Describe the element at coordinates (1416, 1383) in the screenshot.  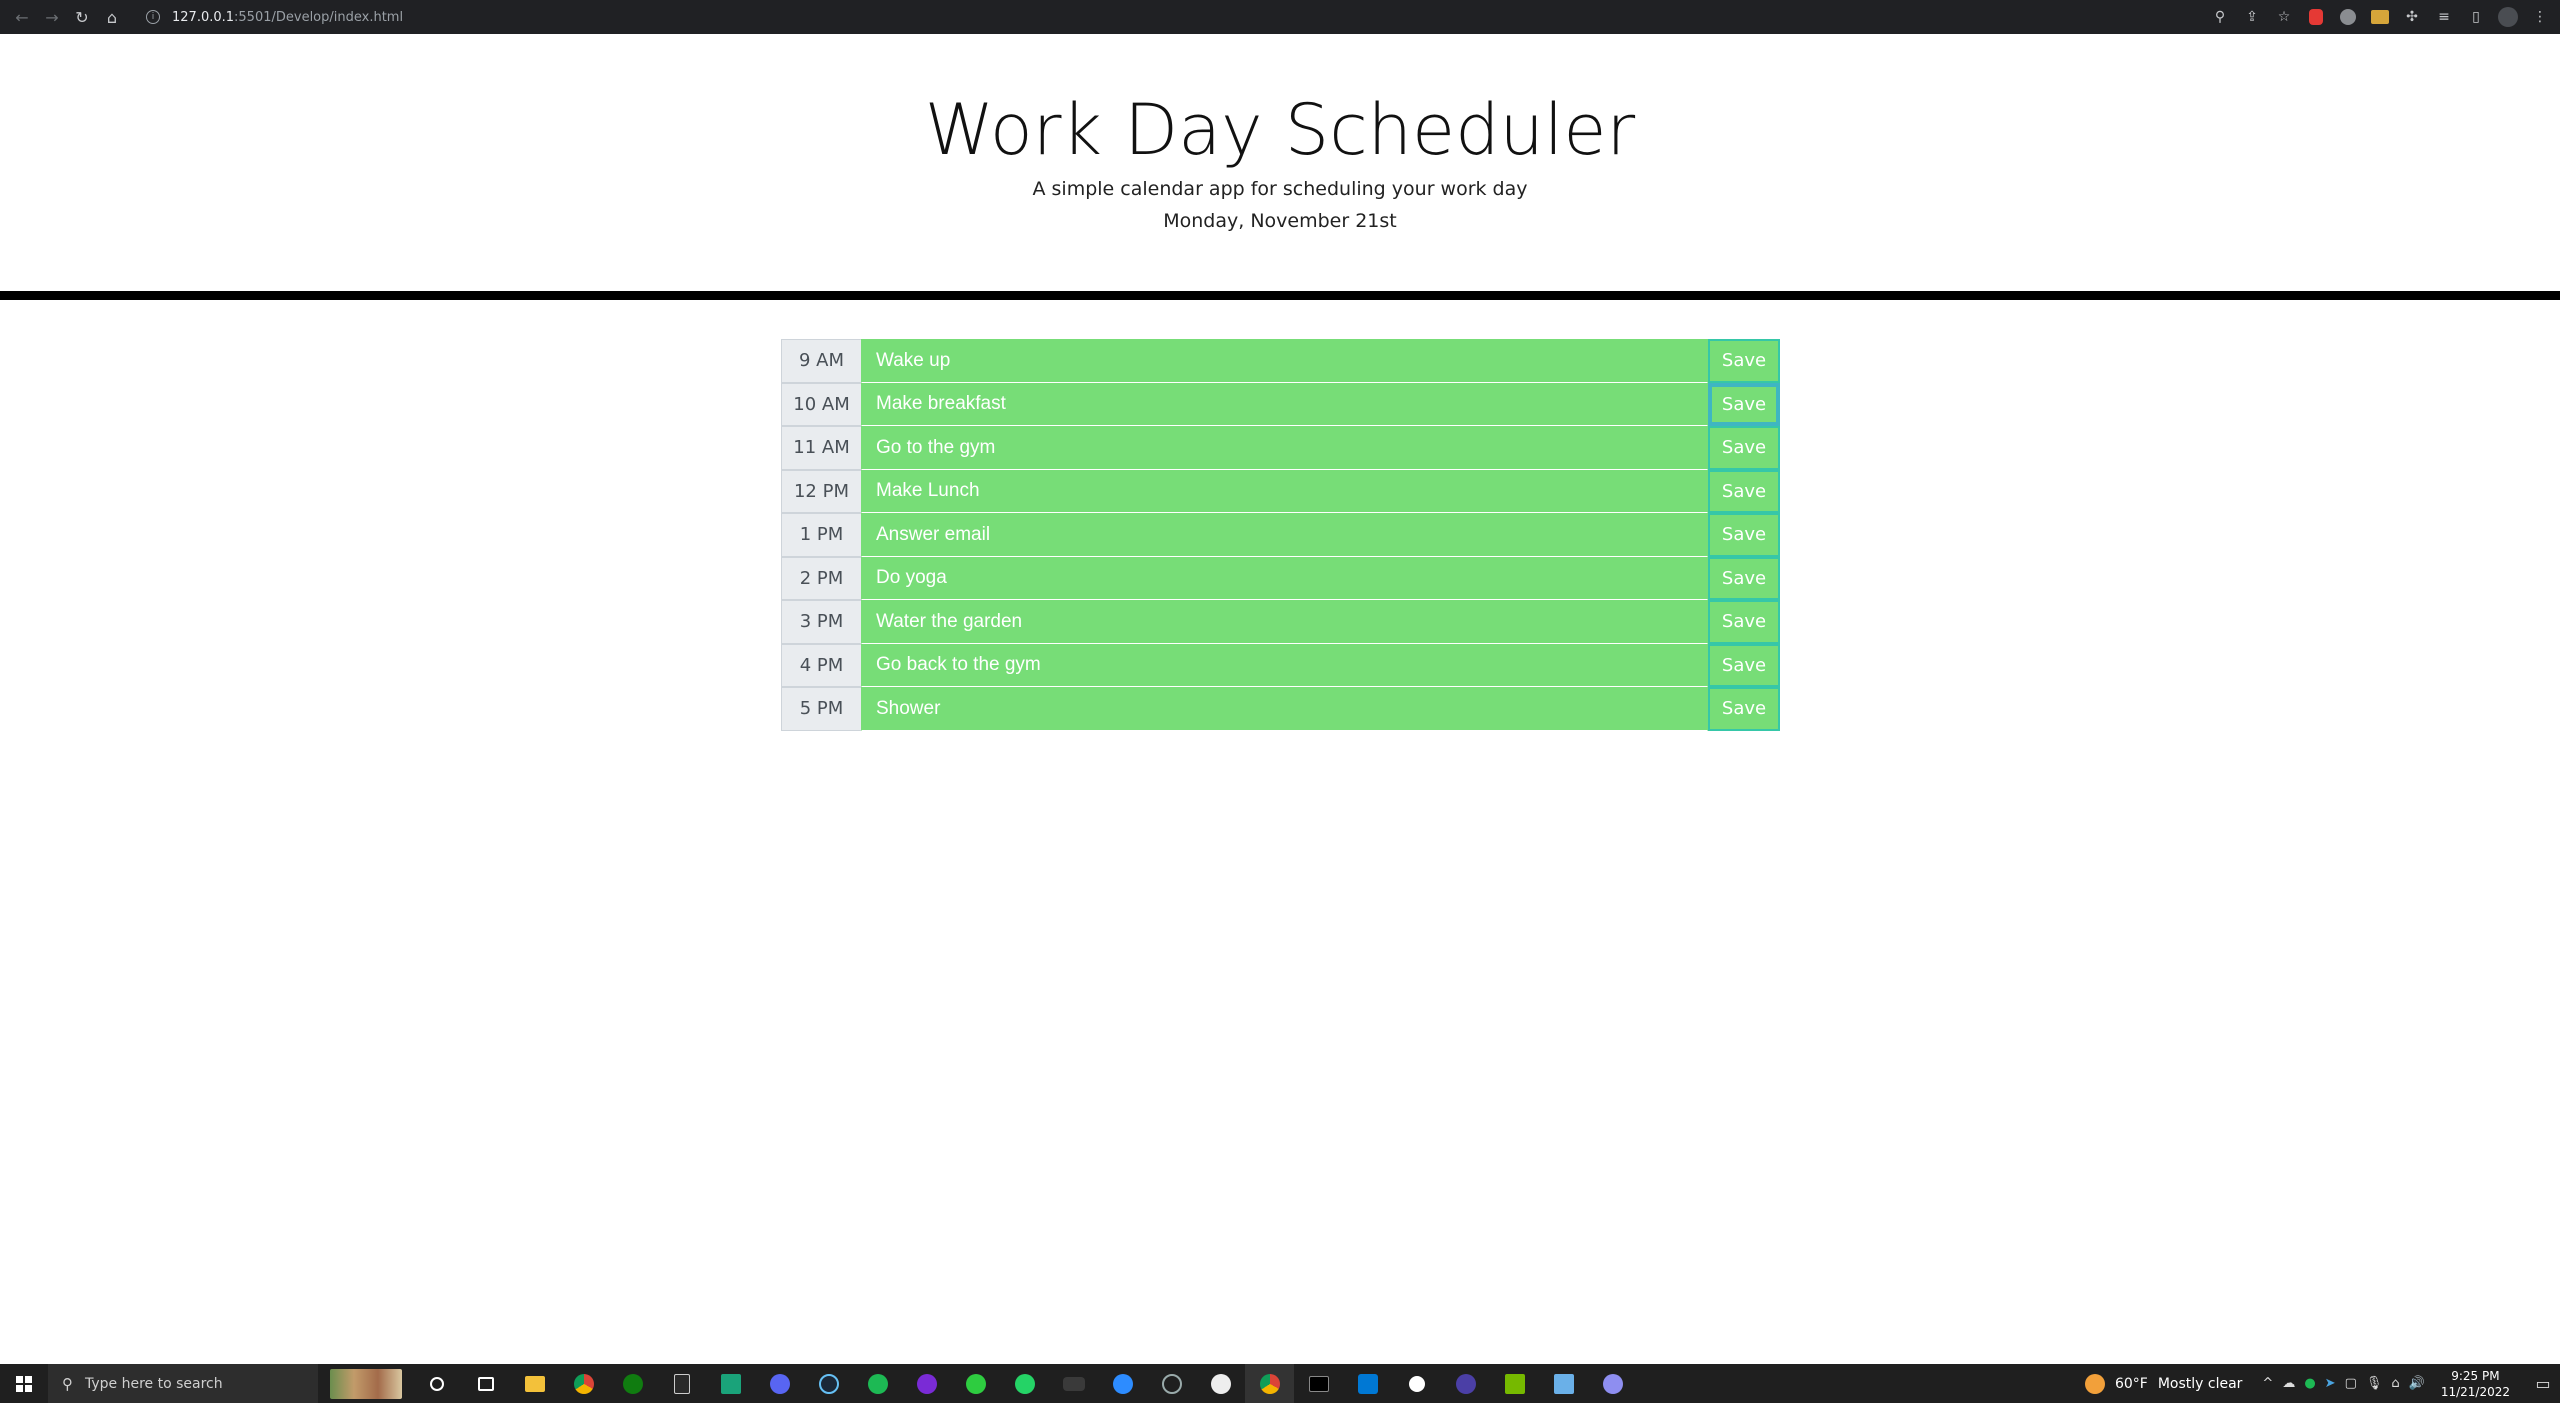
I see `inkscape-icon` at that location.